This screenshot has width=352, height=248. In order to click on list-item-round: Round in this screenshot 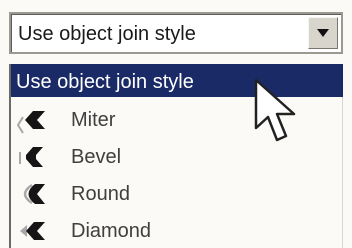, I will do `click(177, 193)`.